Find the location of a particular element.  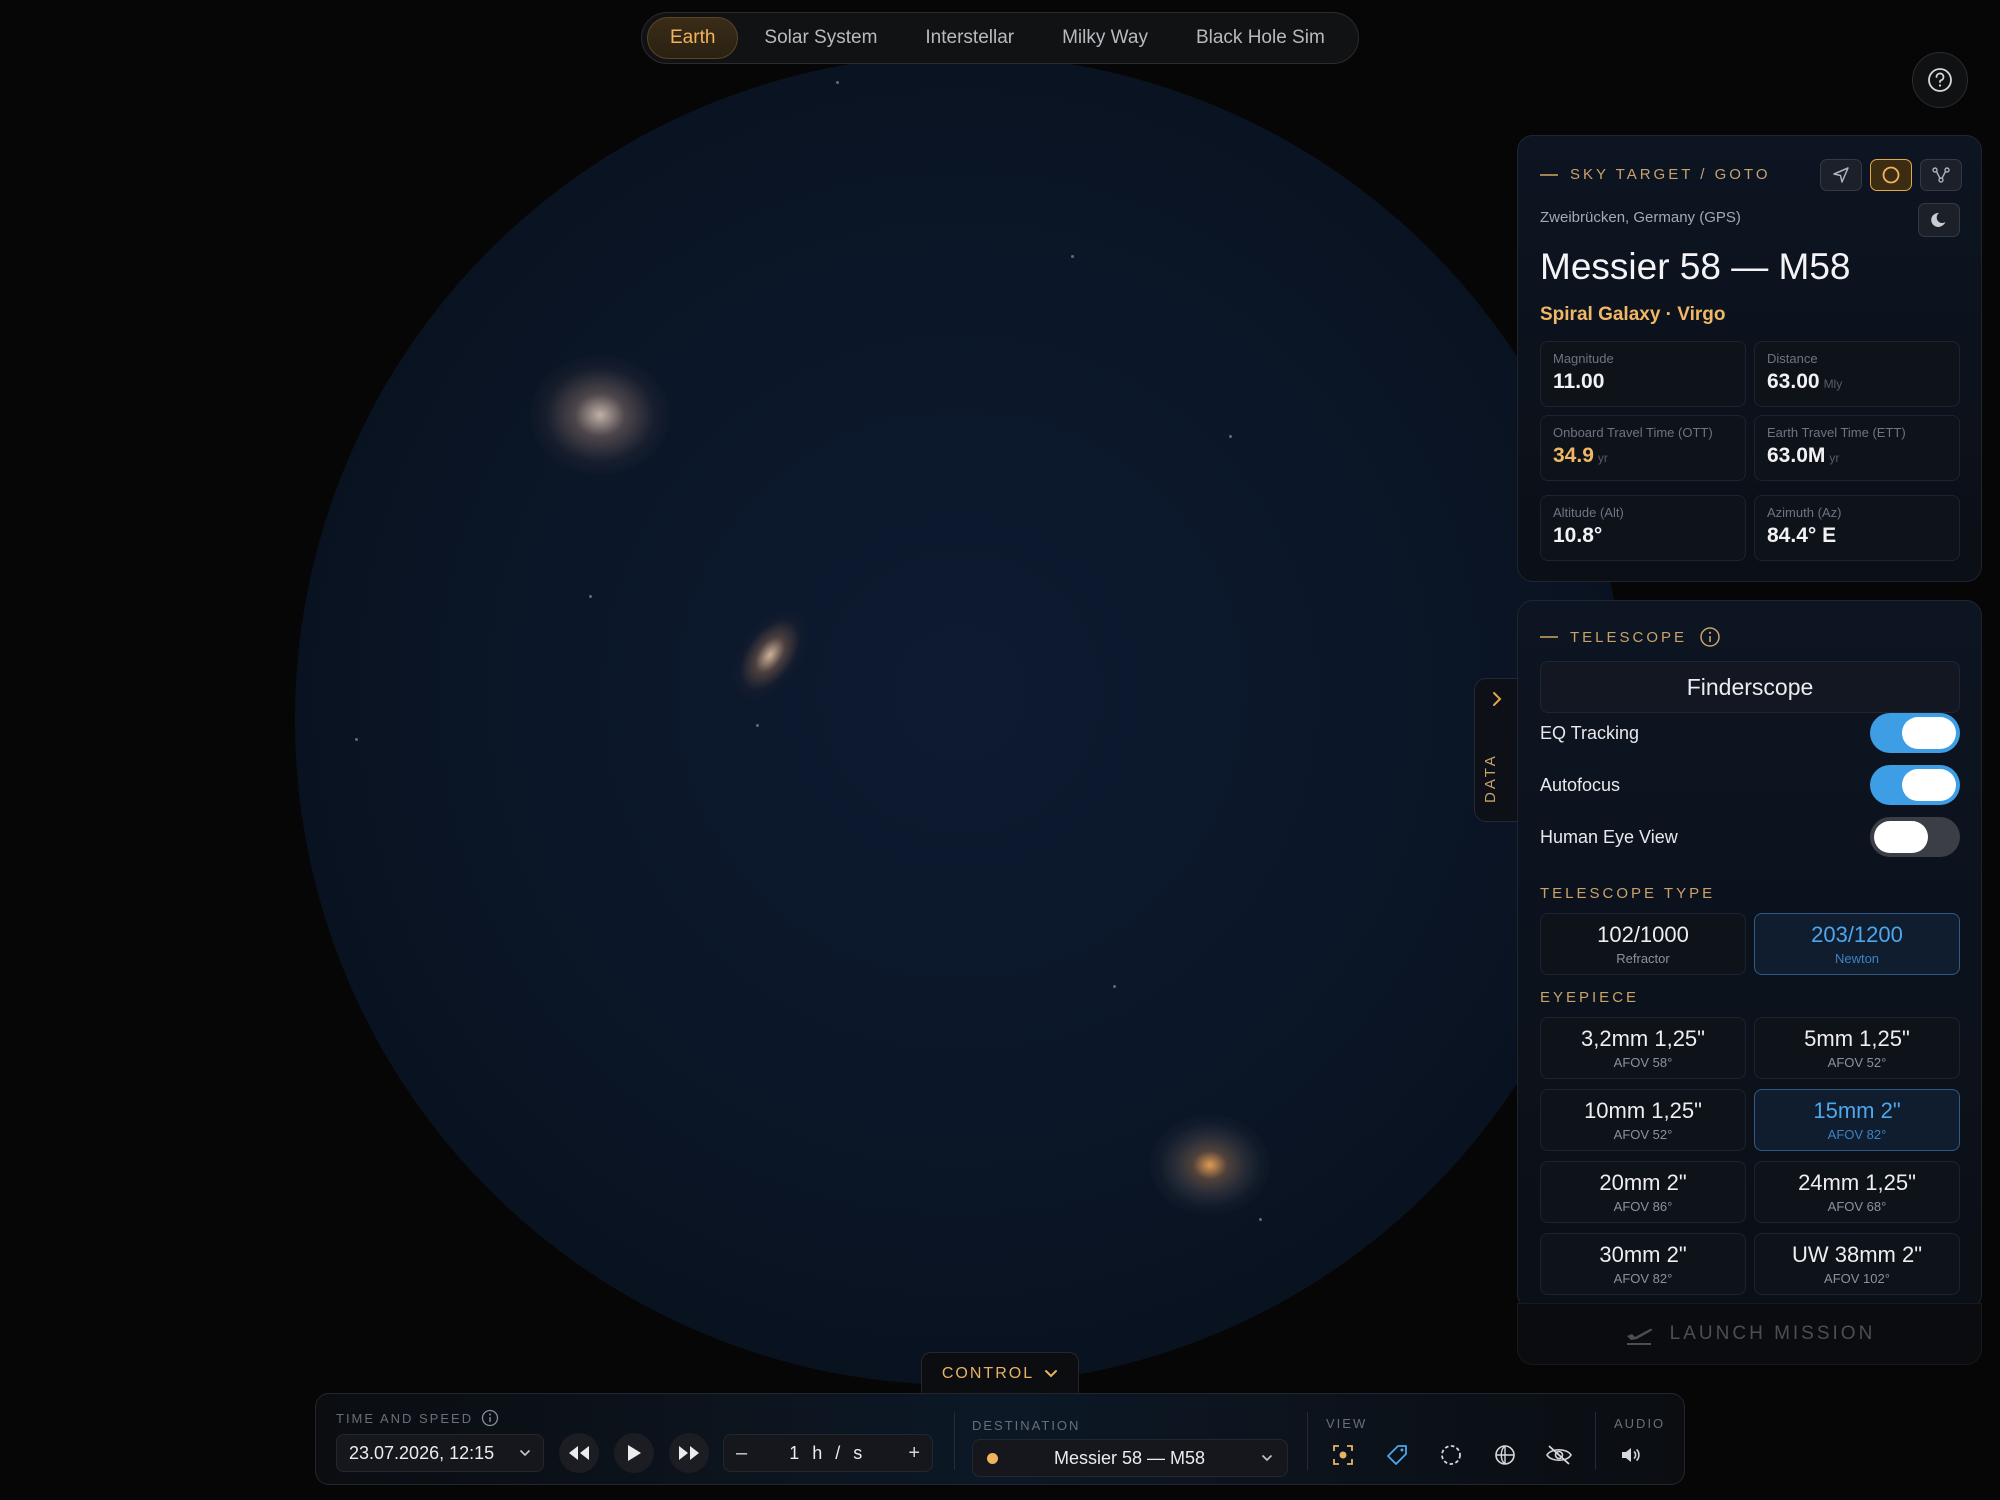

audio-label: AUDIO is located at coordinates (1640, 1423).